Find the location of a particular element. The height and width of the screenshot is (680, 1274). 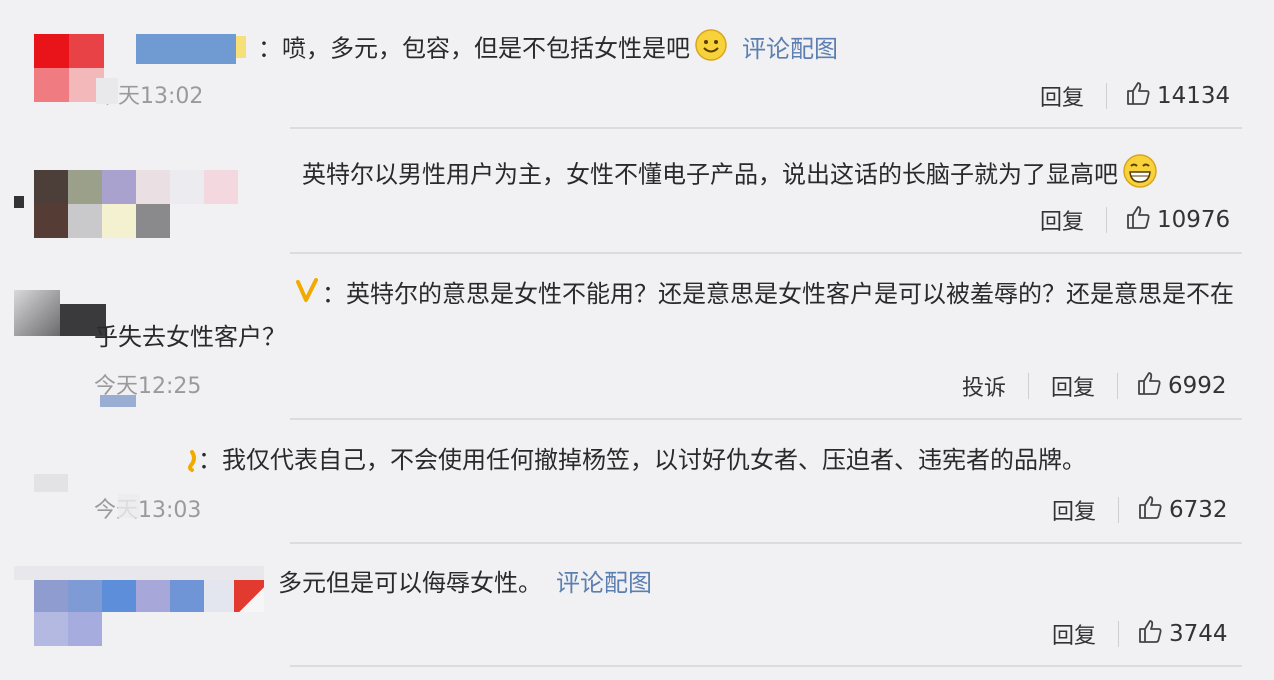

like-button: 6992 is located at coordinates (1181, 386).